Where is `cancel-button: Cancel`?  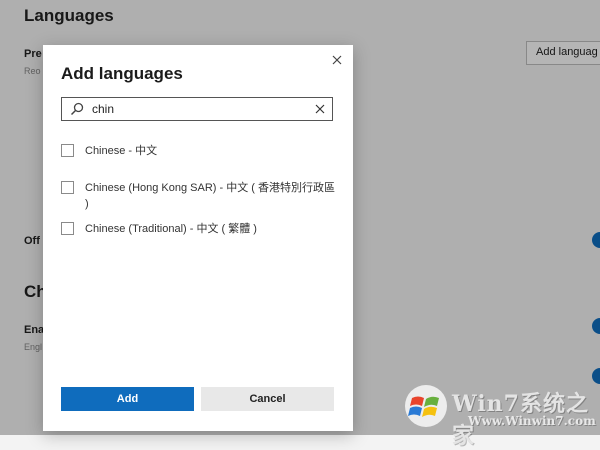
cancel-button: Cancel is located at coordinates (267, 399).